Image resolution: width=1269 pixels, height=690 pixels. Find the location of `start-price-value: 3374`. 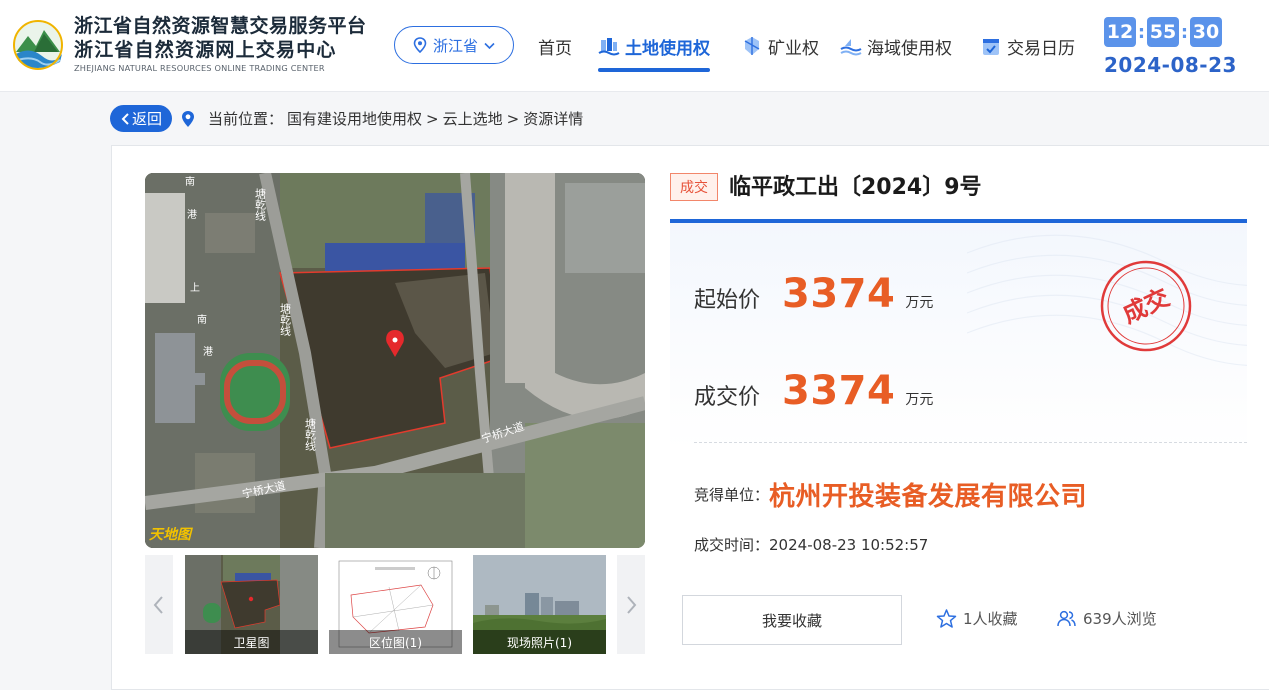

start-price-value: 3374 is located at coordinates (839, 294).